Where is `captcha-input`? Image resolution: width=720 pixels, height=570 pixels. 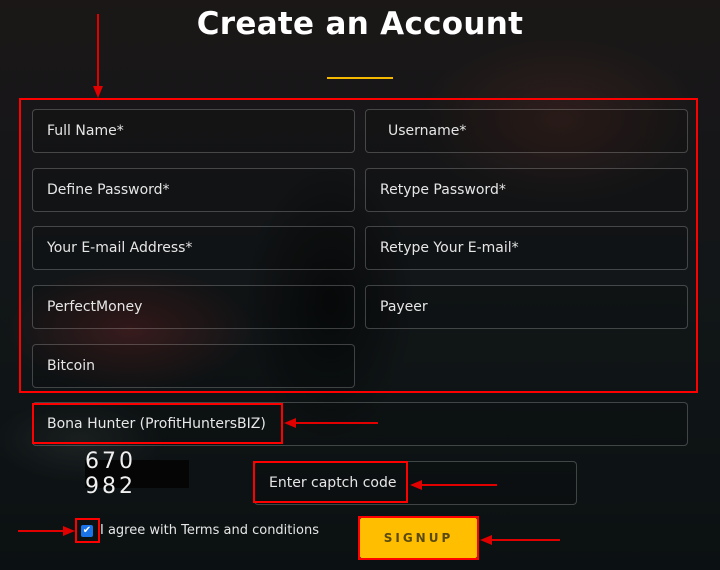
captcha-input is located at coordinates (422, 483).